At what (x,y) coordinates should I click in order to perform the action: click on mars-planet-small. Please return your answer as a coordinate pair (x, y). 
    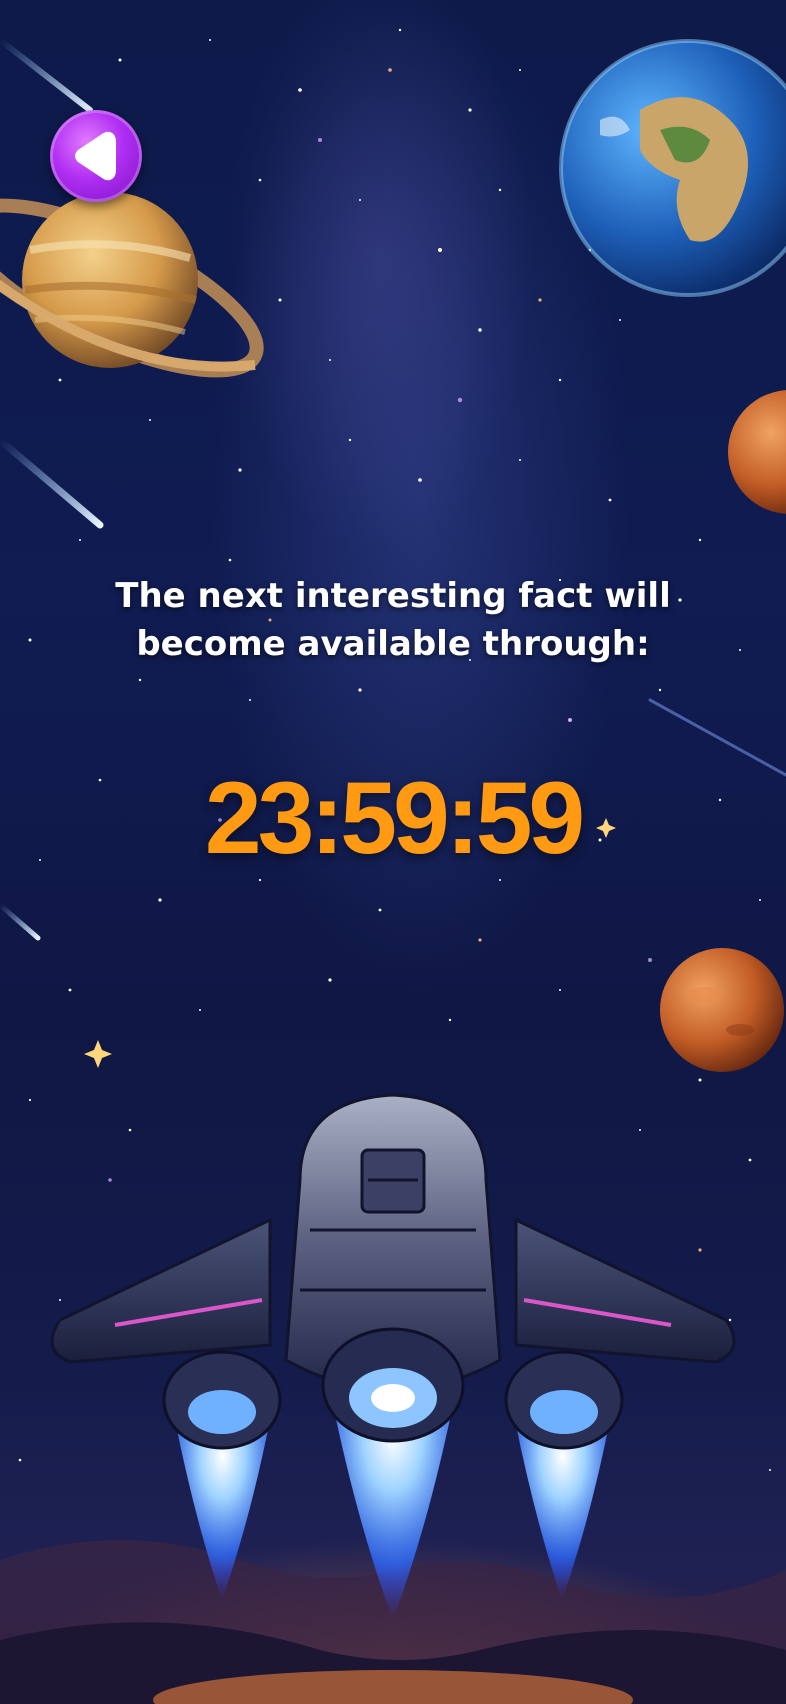
    Looking at the image, I should click on (757, 452).